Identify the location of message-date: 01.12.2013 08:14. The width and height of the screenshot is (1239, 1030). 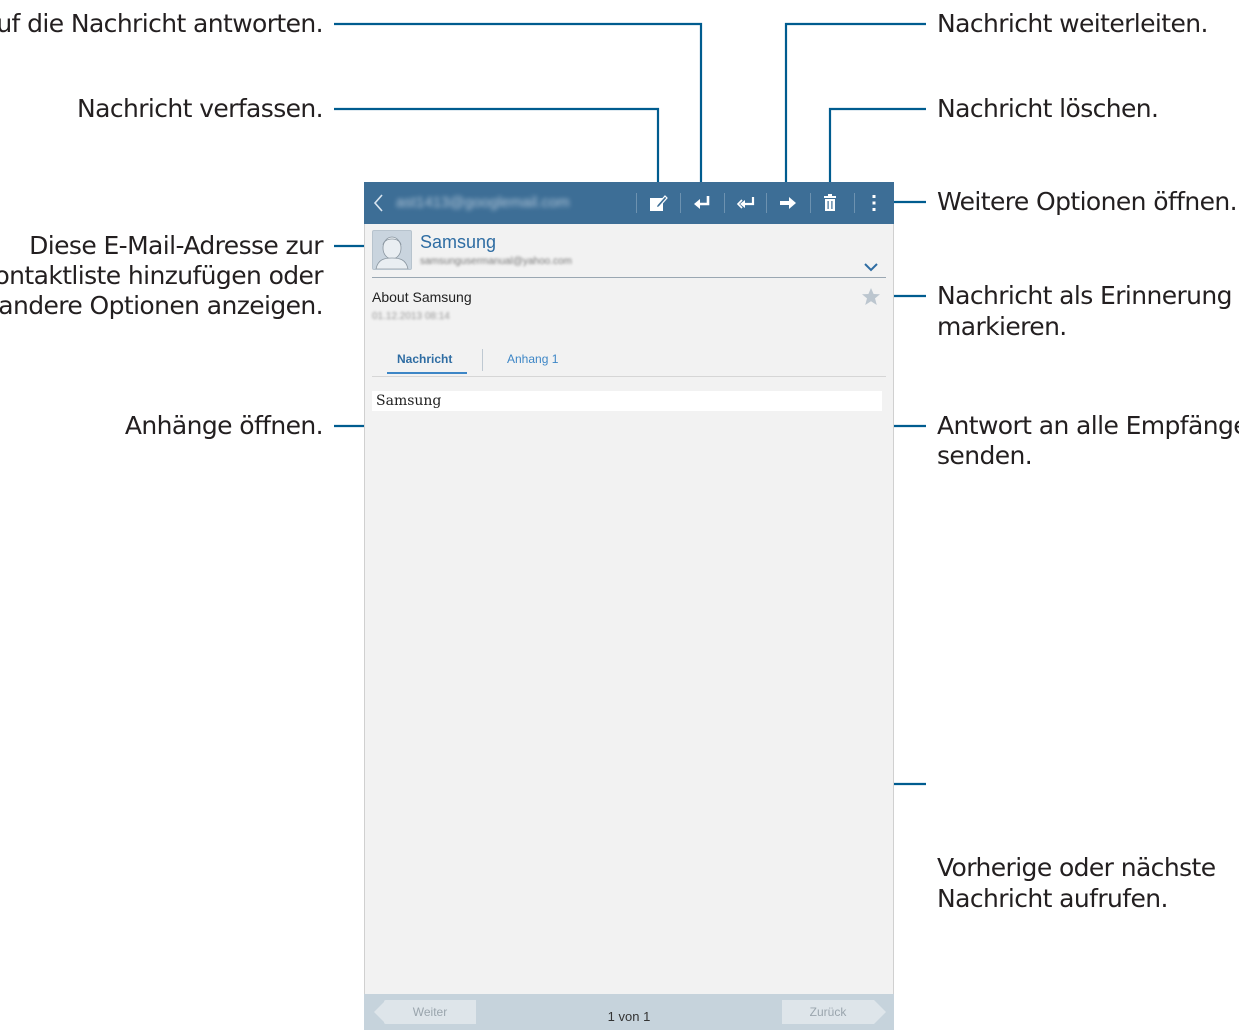
(411, 316).